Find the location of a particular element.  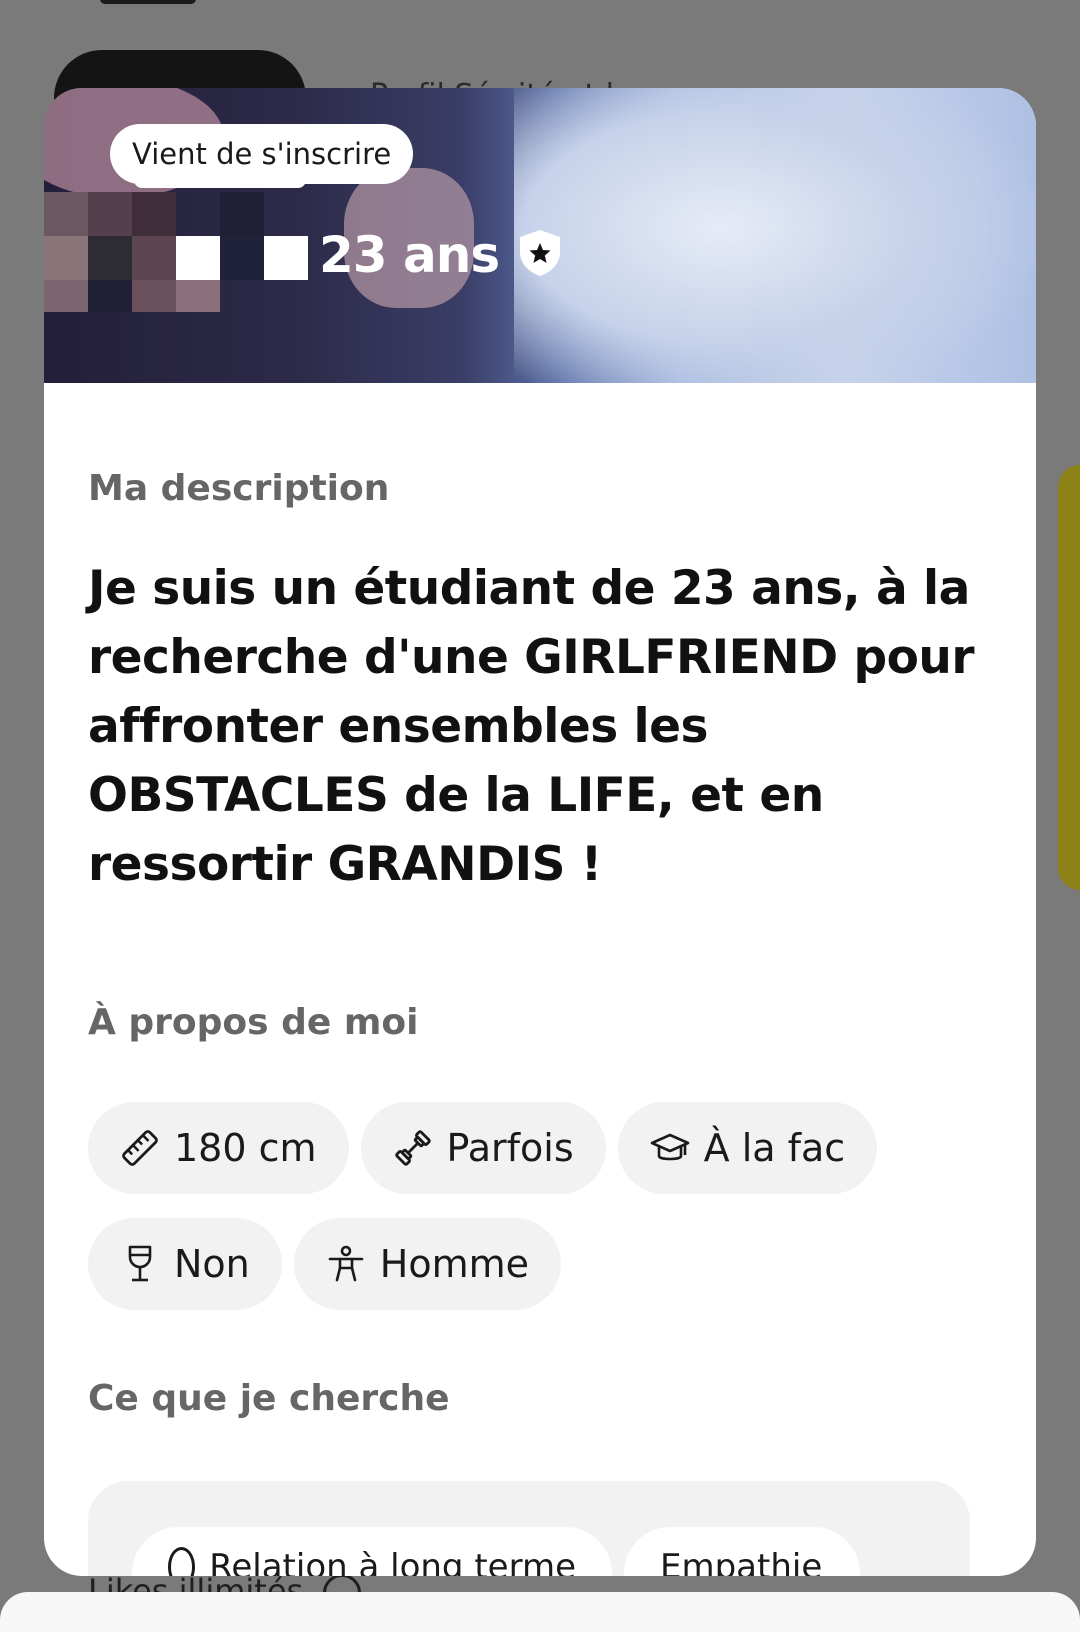

exercise-value: Parfois is located at coordinates (510, 1148).